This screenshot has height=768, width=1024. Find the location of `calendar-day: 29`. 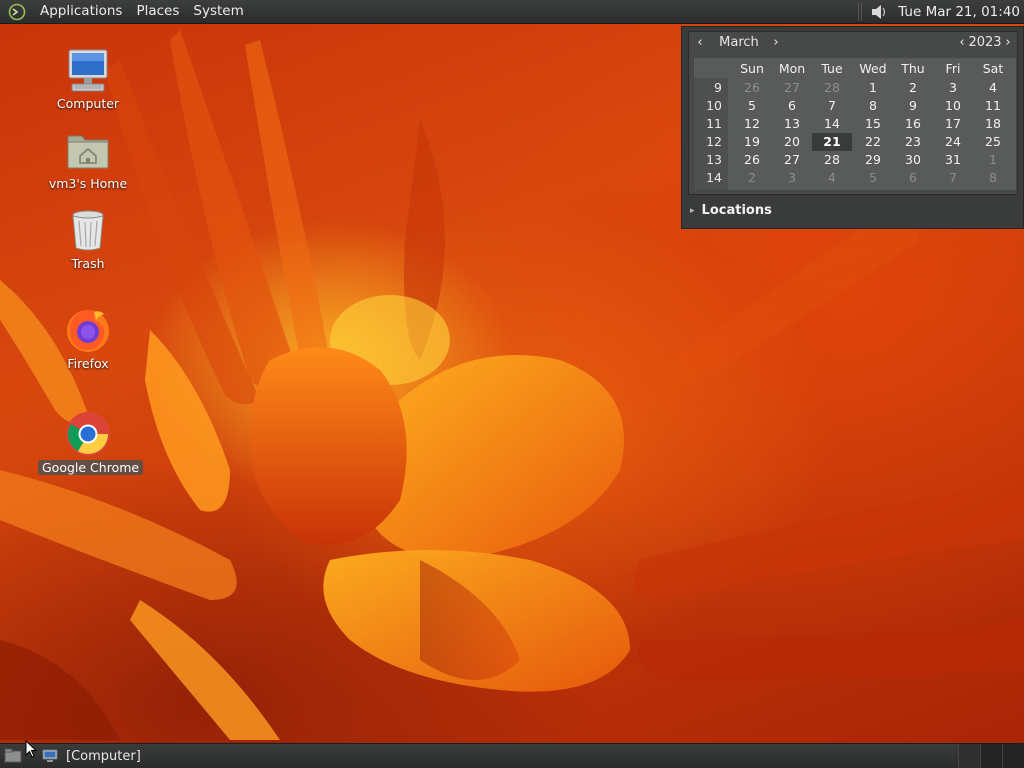

calendar-day: 29 is located at coordinates (873, 160).